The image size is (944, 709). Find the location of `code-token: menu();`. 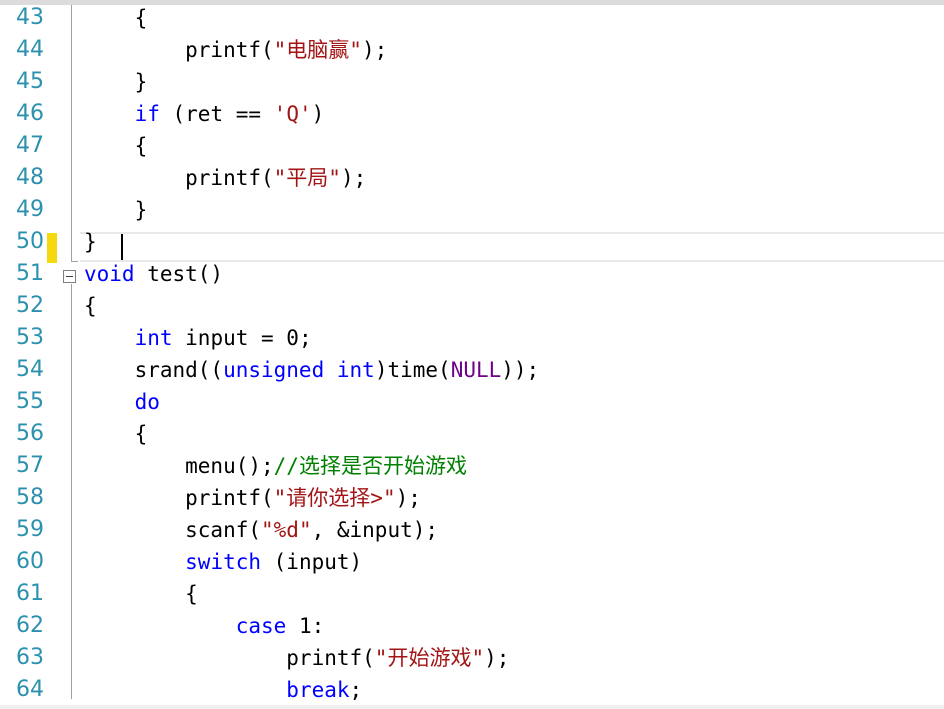

code-token: menu(); is located at coordinates (179, 466).